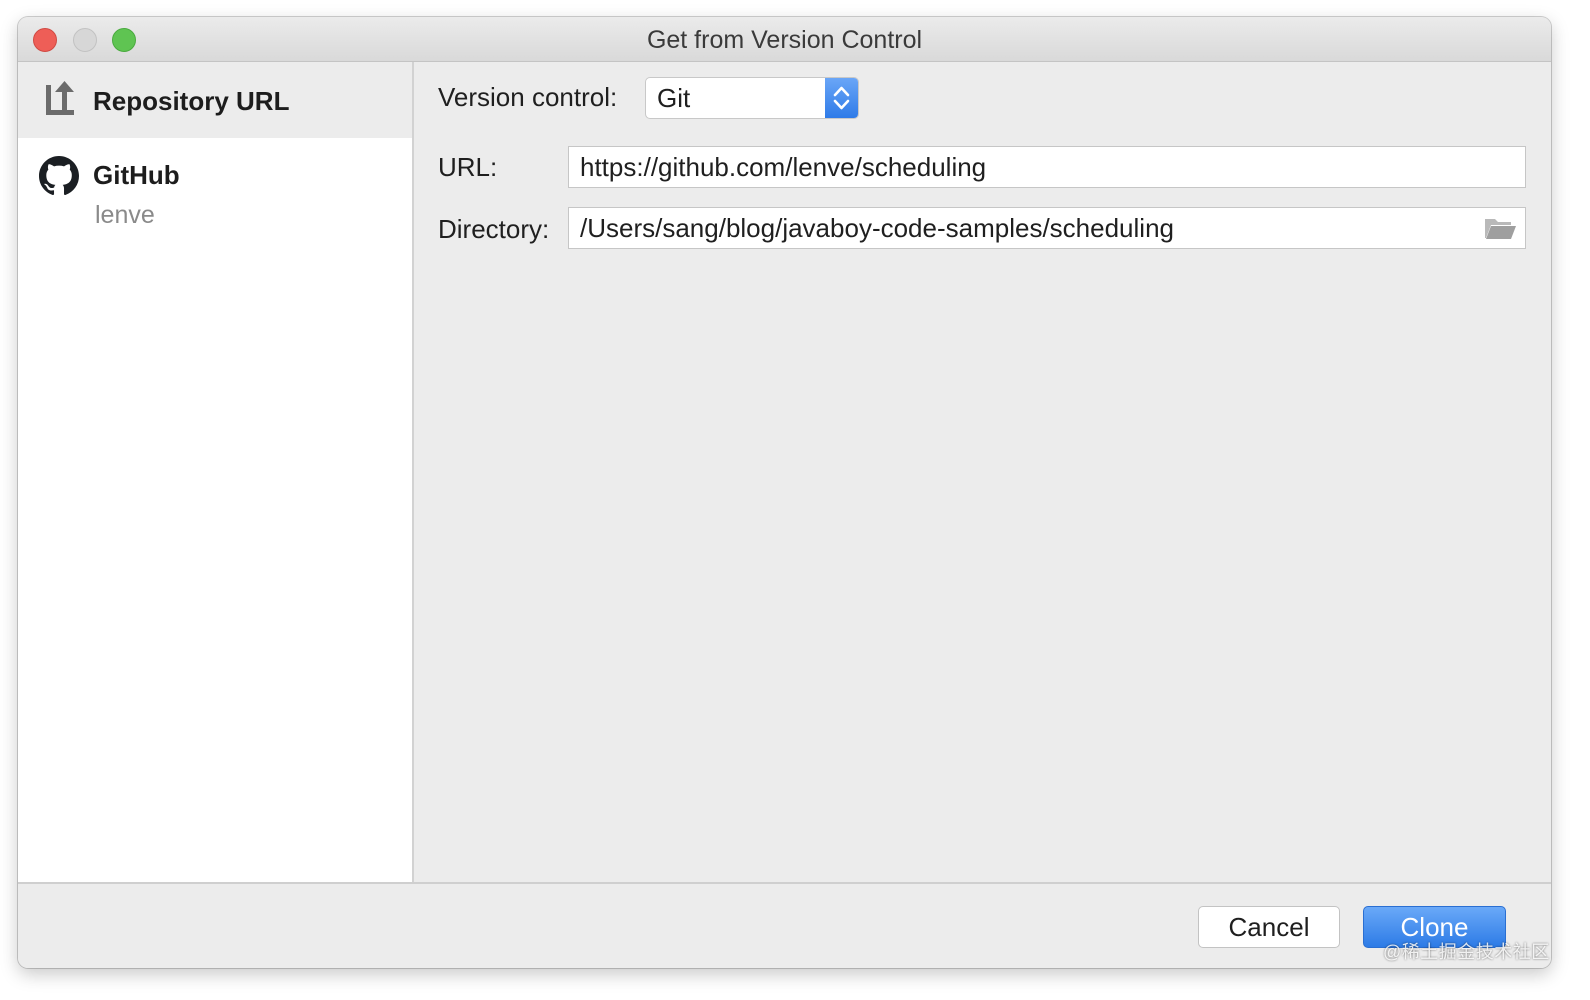  I want to click on url-input, so click(1047, 167).